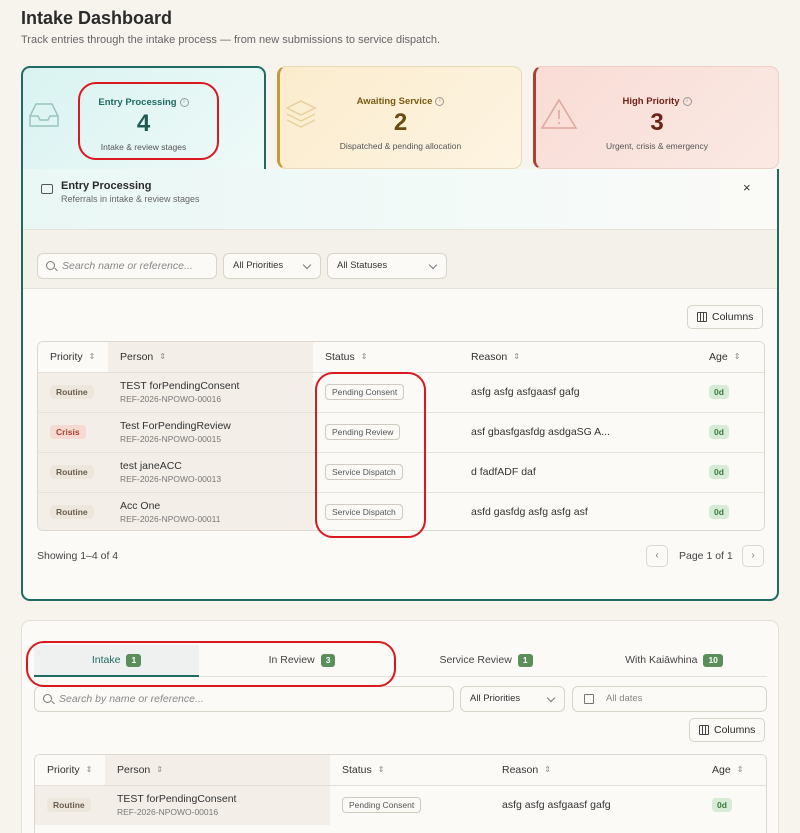 The width and height of the screenshot is (800, 833). What do you see at coordinates (328, 660) in the screenshot?
I see `tab-count: 3` at bounding box center [328, 660].